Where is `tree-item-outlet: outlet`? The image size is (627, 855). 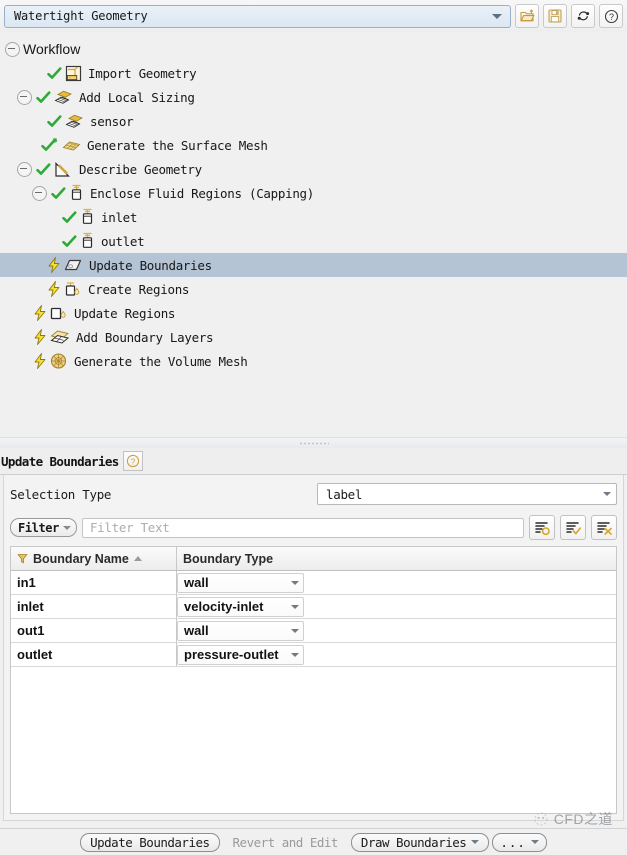
tree-item-outlet: outlet is located at coordinates (313, 241).